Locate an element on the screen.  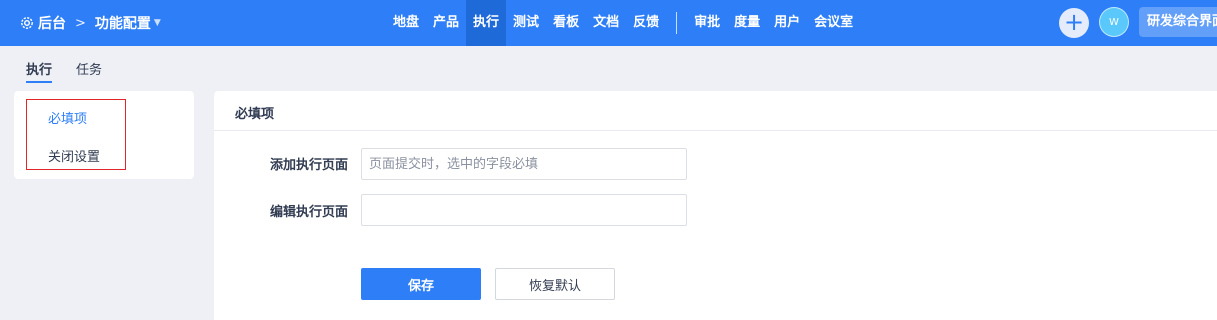
nav-item-my: 地盘 is located at coordinates (406, 23).